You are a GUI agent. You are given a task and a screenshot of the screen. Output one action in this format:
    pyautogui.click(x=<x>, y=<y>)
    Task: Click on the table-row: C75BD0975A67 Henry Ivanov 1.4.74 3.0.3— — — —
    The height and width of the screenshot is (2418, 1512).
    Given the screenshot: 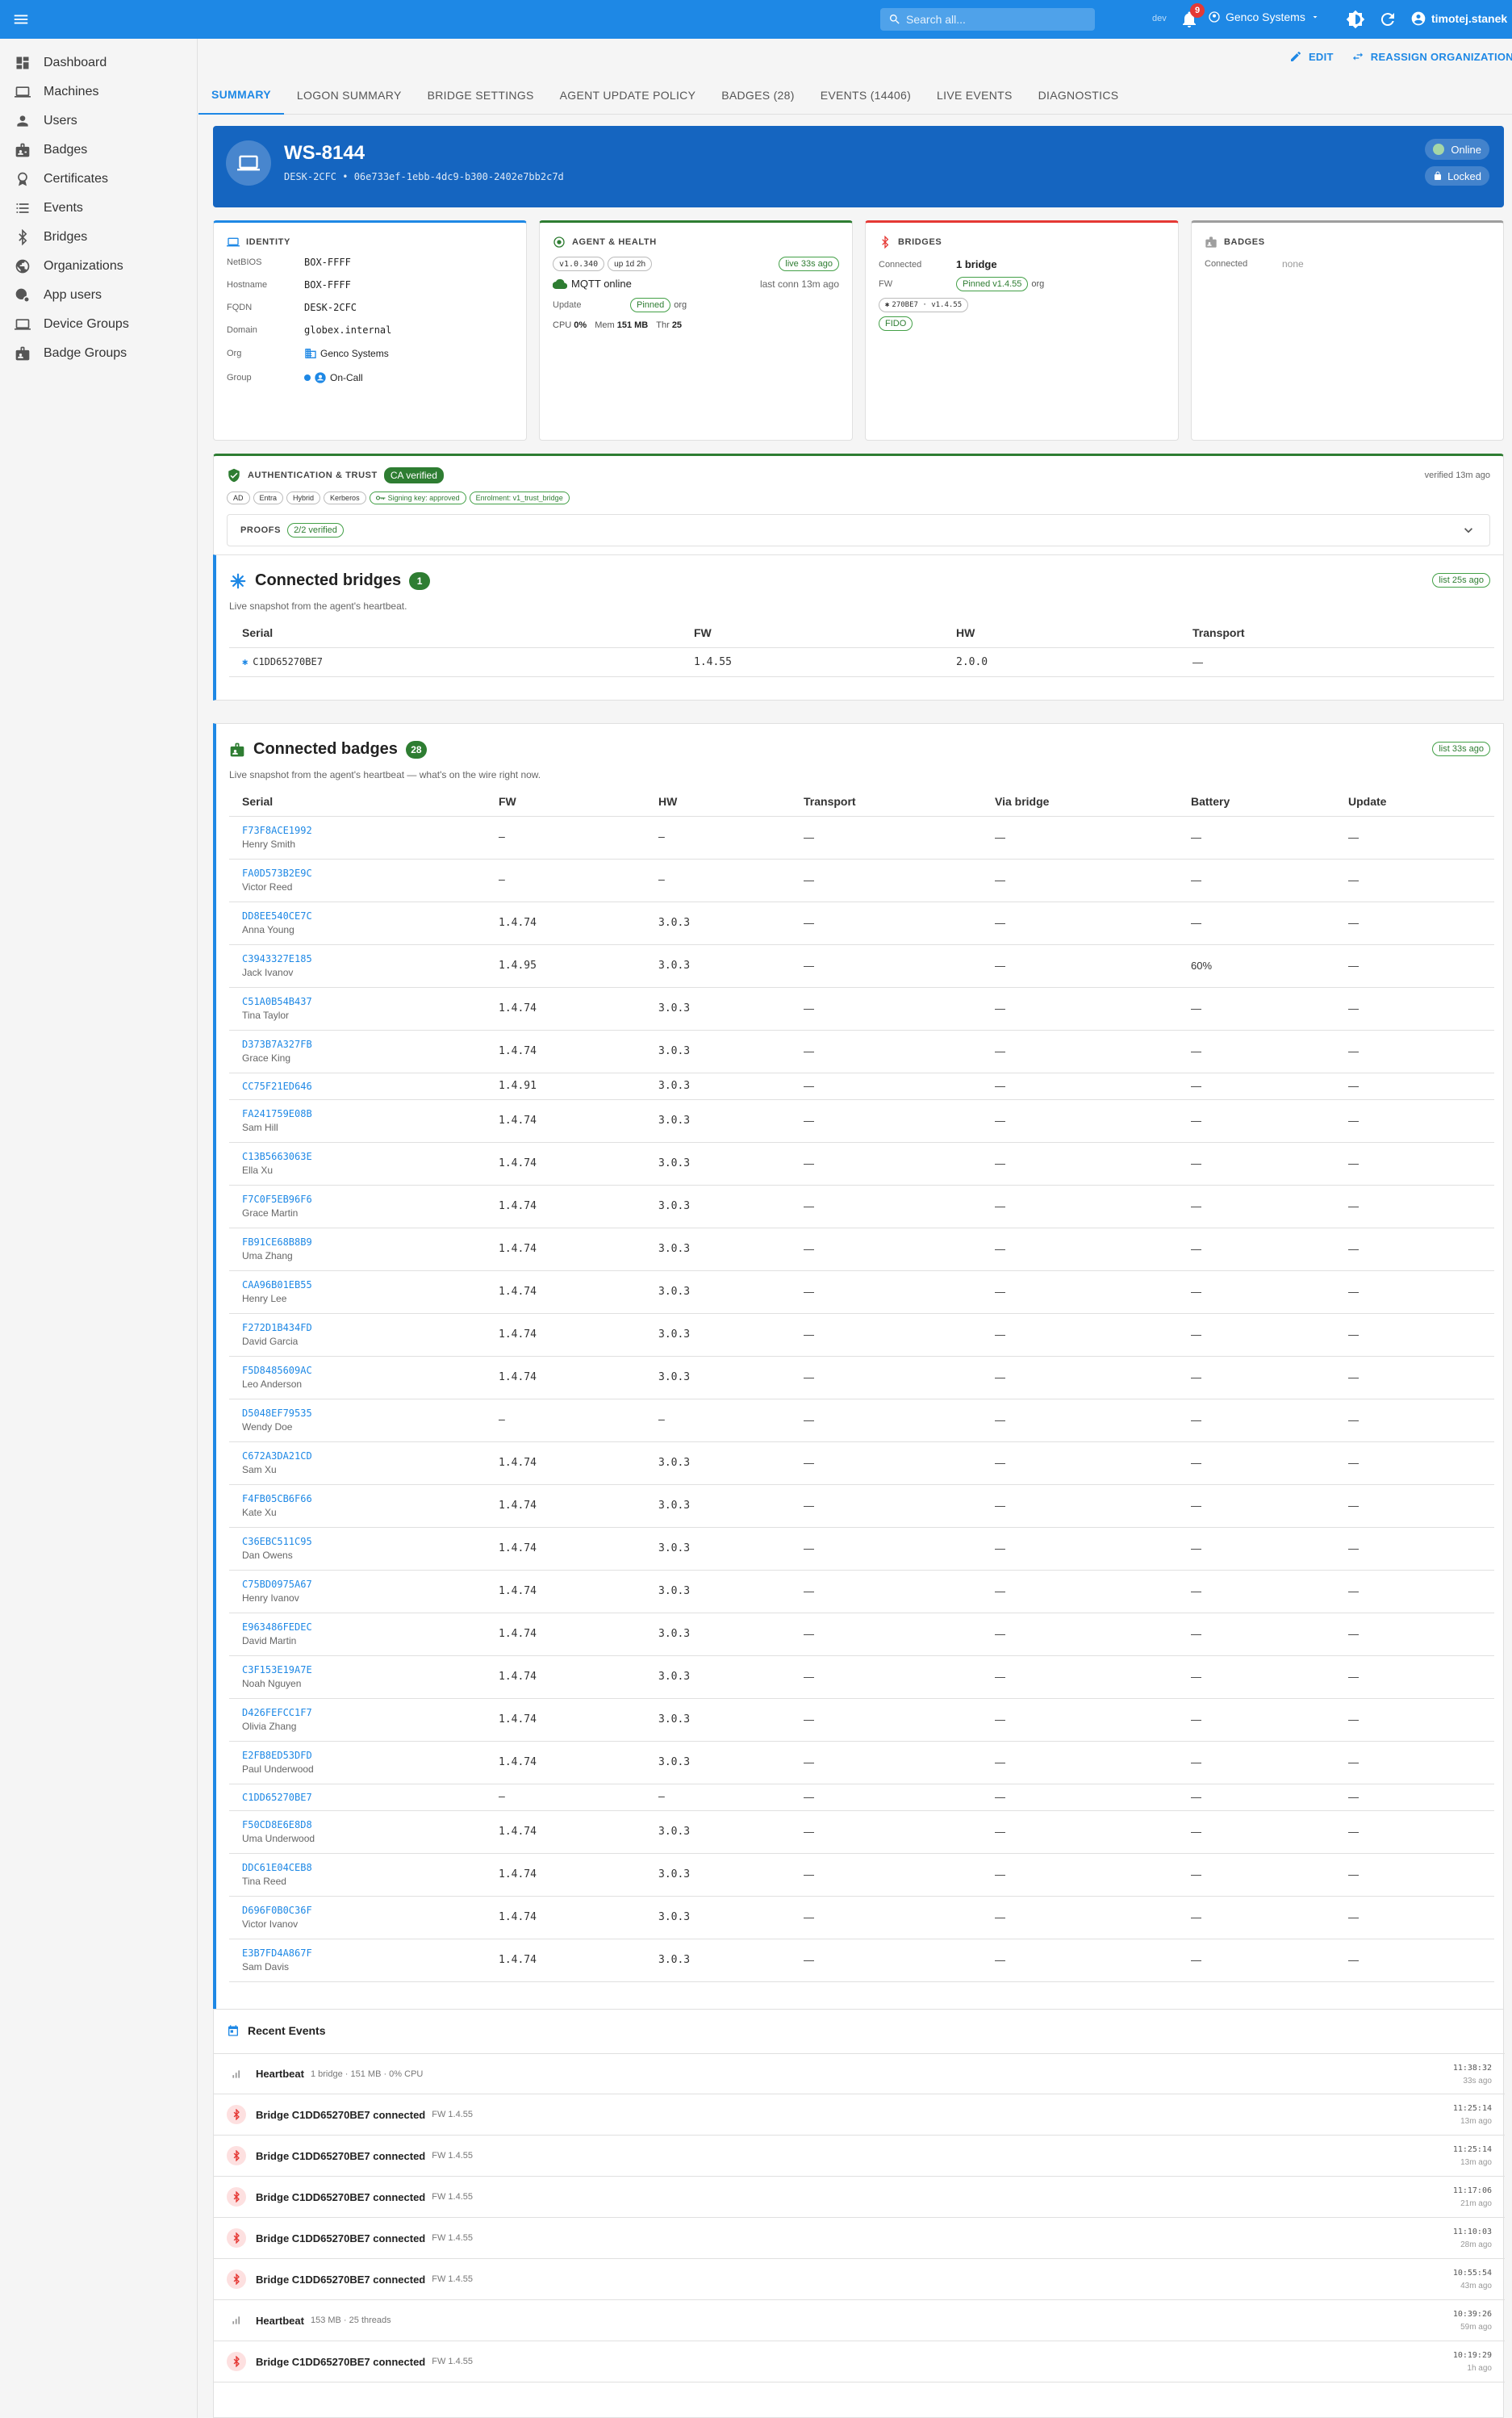 What is the action you would take?
    pyautogui.click(x=861, y=1591)
    